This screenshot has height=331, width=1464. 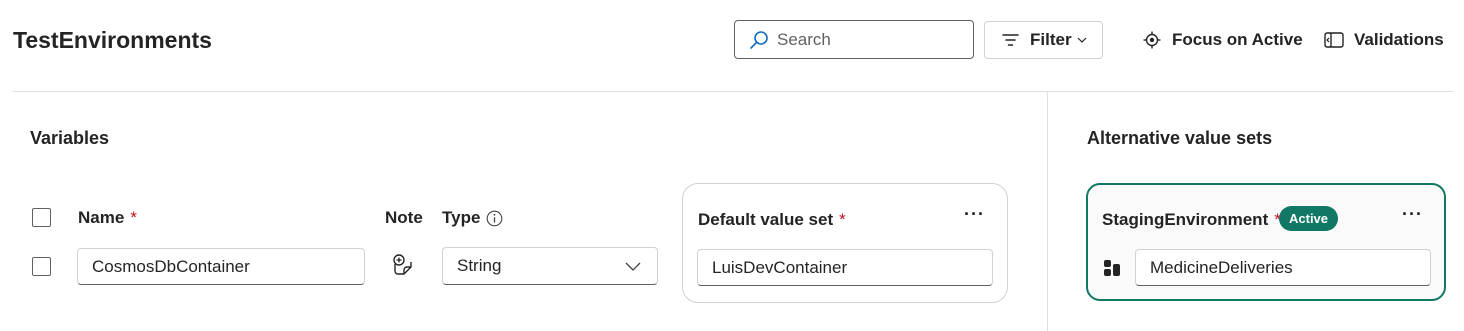 I want to click on header-divider, so click(x=732, y=91).